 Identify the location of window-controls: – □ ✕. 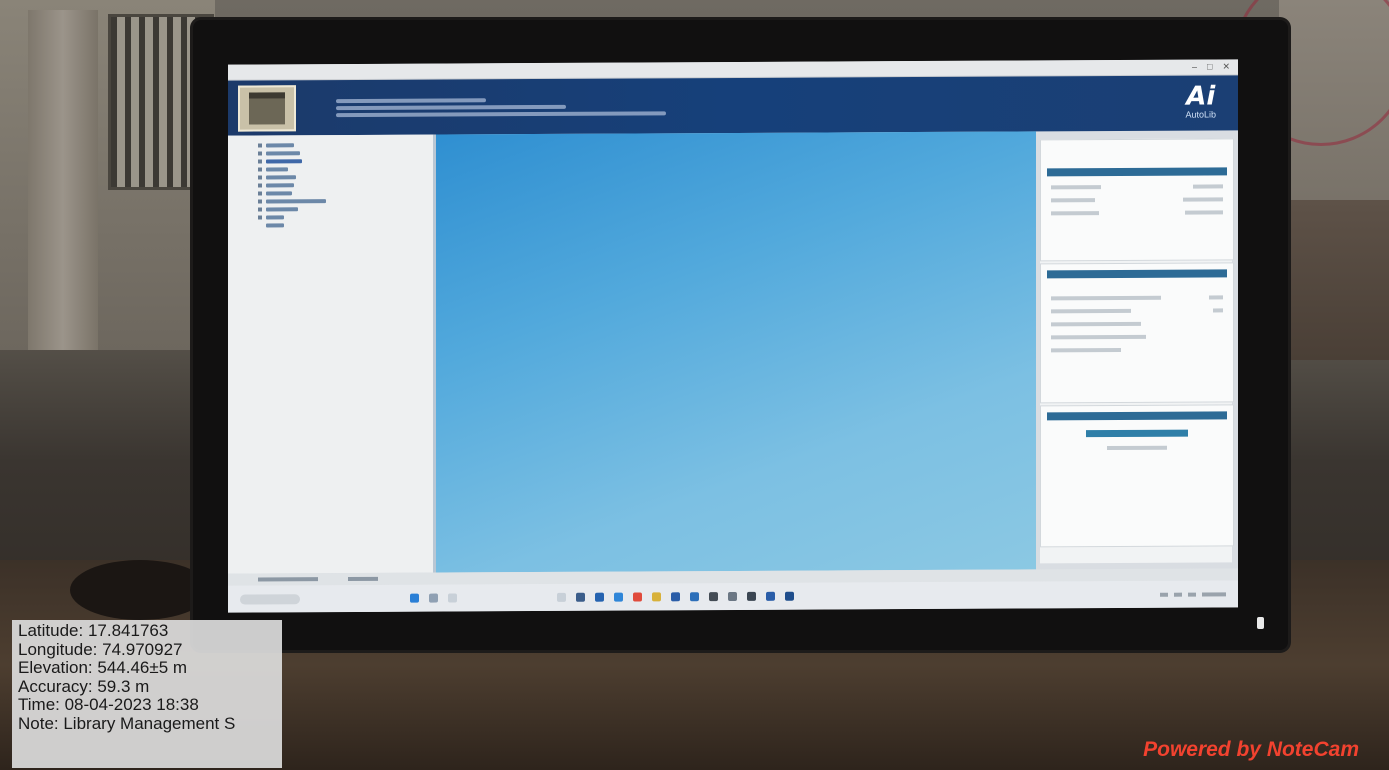
(1211, 66).